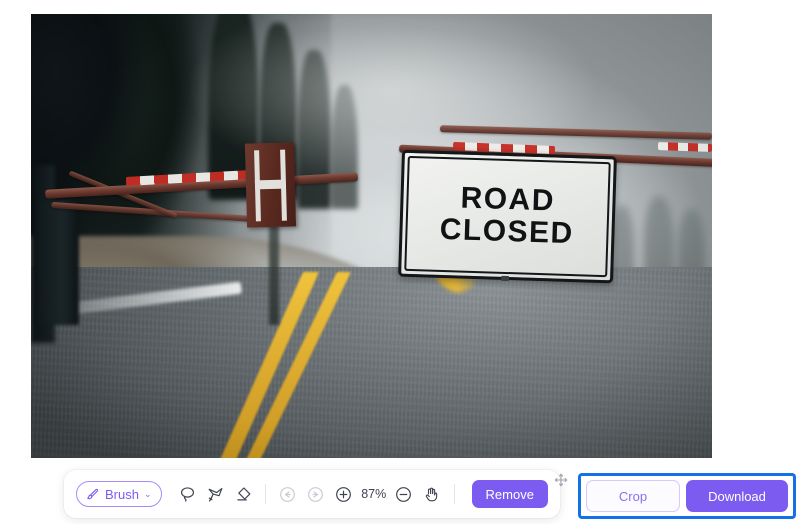  What do you see at coordinates (684, 146) in the screenshot?
I see `gate-stripe` at bounding box center [684, 146].